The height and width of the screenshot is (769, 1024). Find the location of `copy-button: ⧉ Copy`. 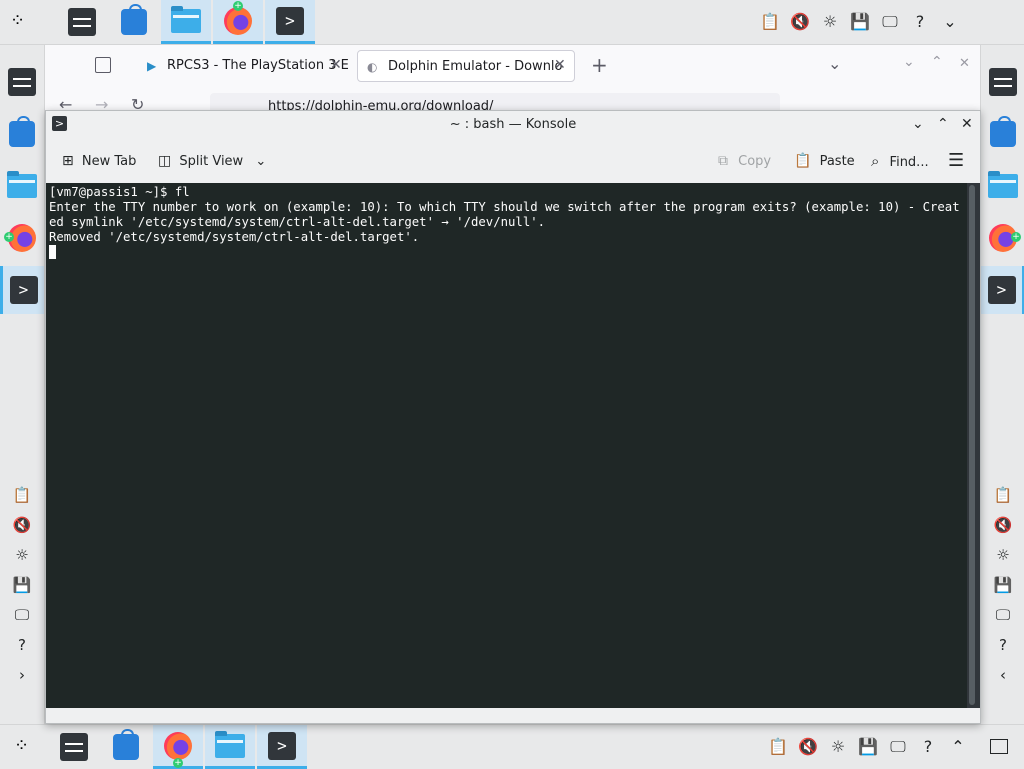

copy-button: ⧉ Copy is located at coordinates (744, 161).